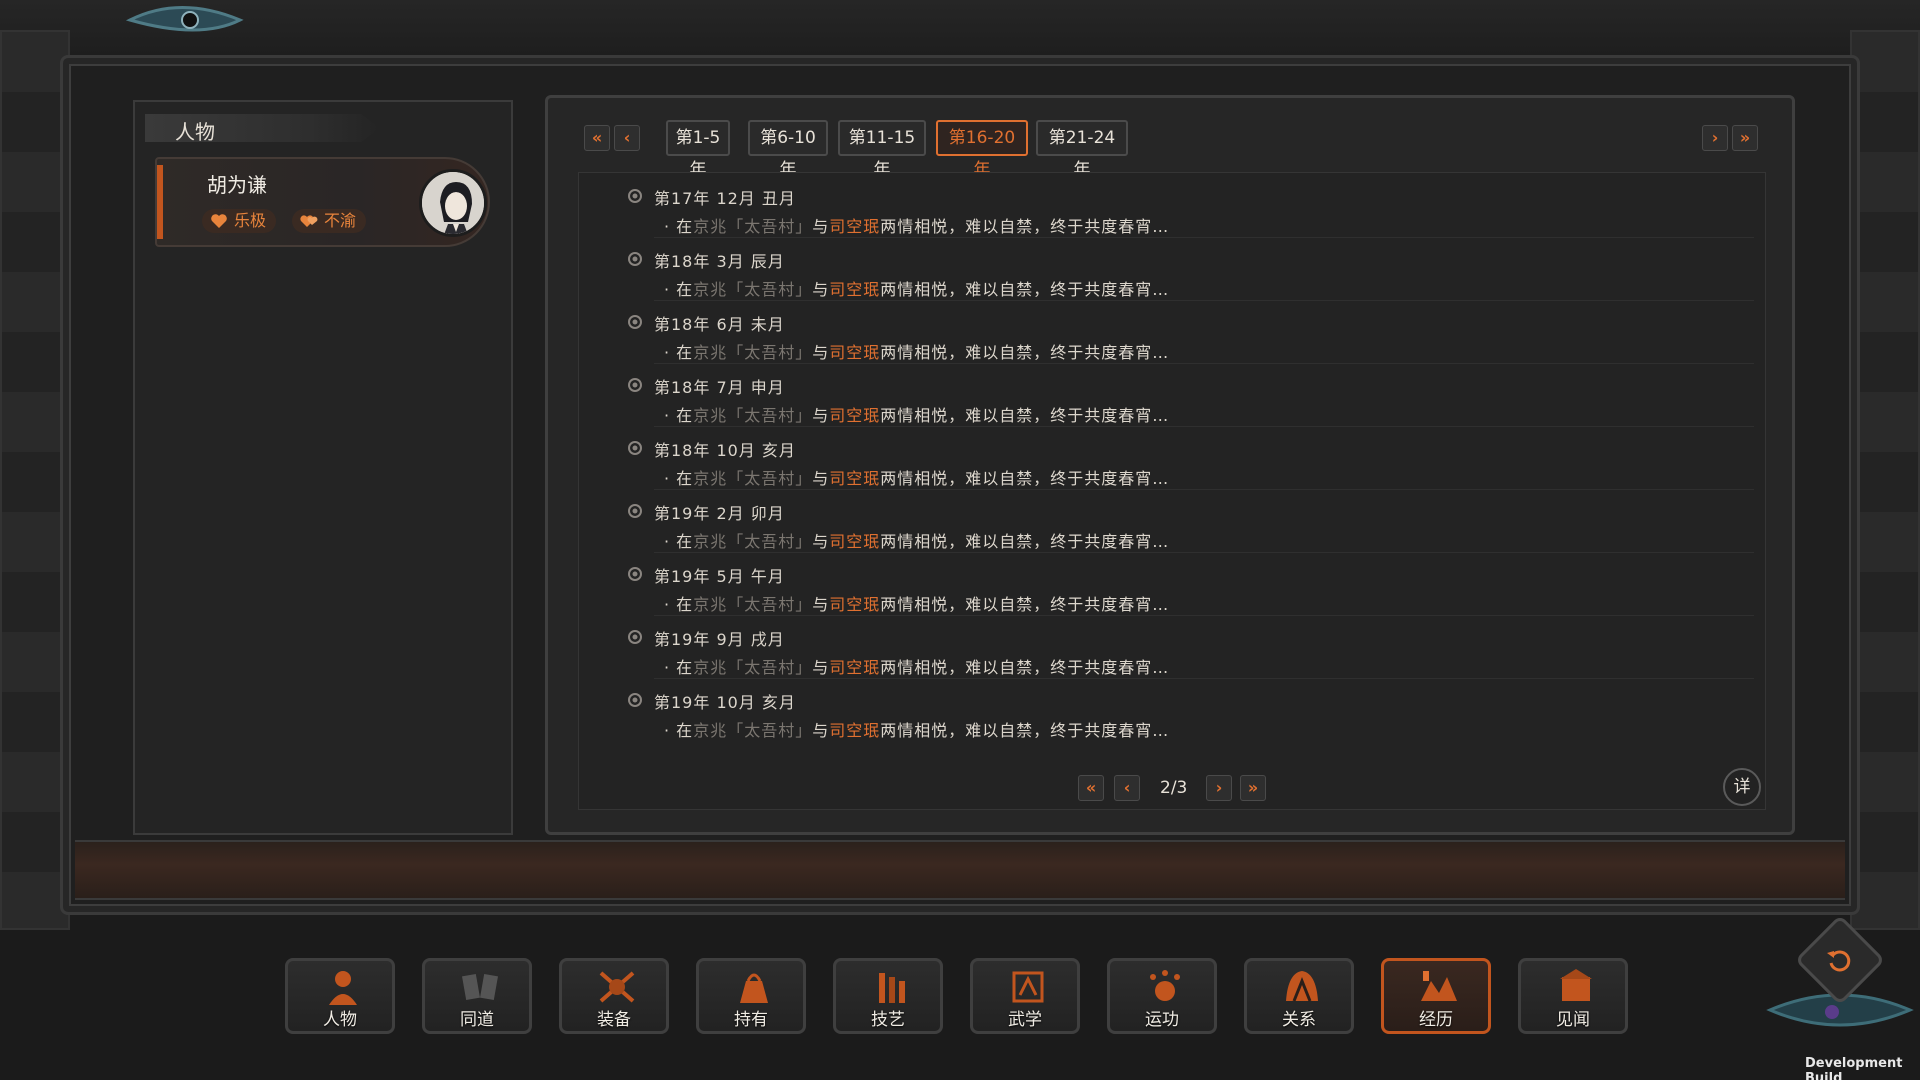 The height and width of the screenshot is (1080, 1920). What do you see at coordinates (329, 221) in the screenshot?
I see `mood-badge-loyal: 不渝` at bounding box center [329, 221].